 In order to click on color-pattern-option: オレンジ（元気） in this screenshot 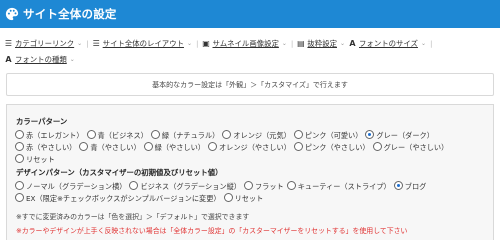, I will do `click(256, 136)`.